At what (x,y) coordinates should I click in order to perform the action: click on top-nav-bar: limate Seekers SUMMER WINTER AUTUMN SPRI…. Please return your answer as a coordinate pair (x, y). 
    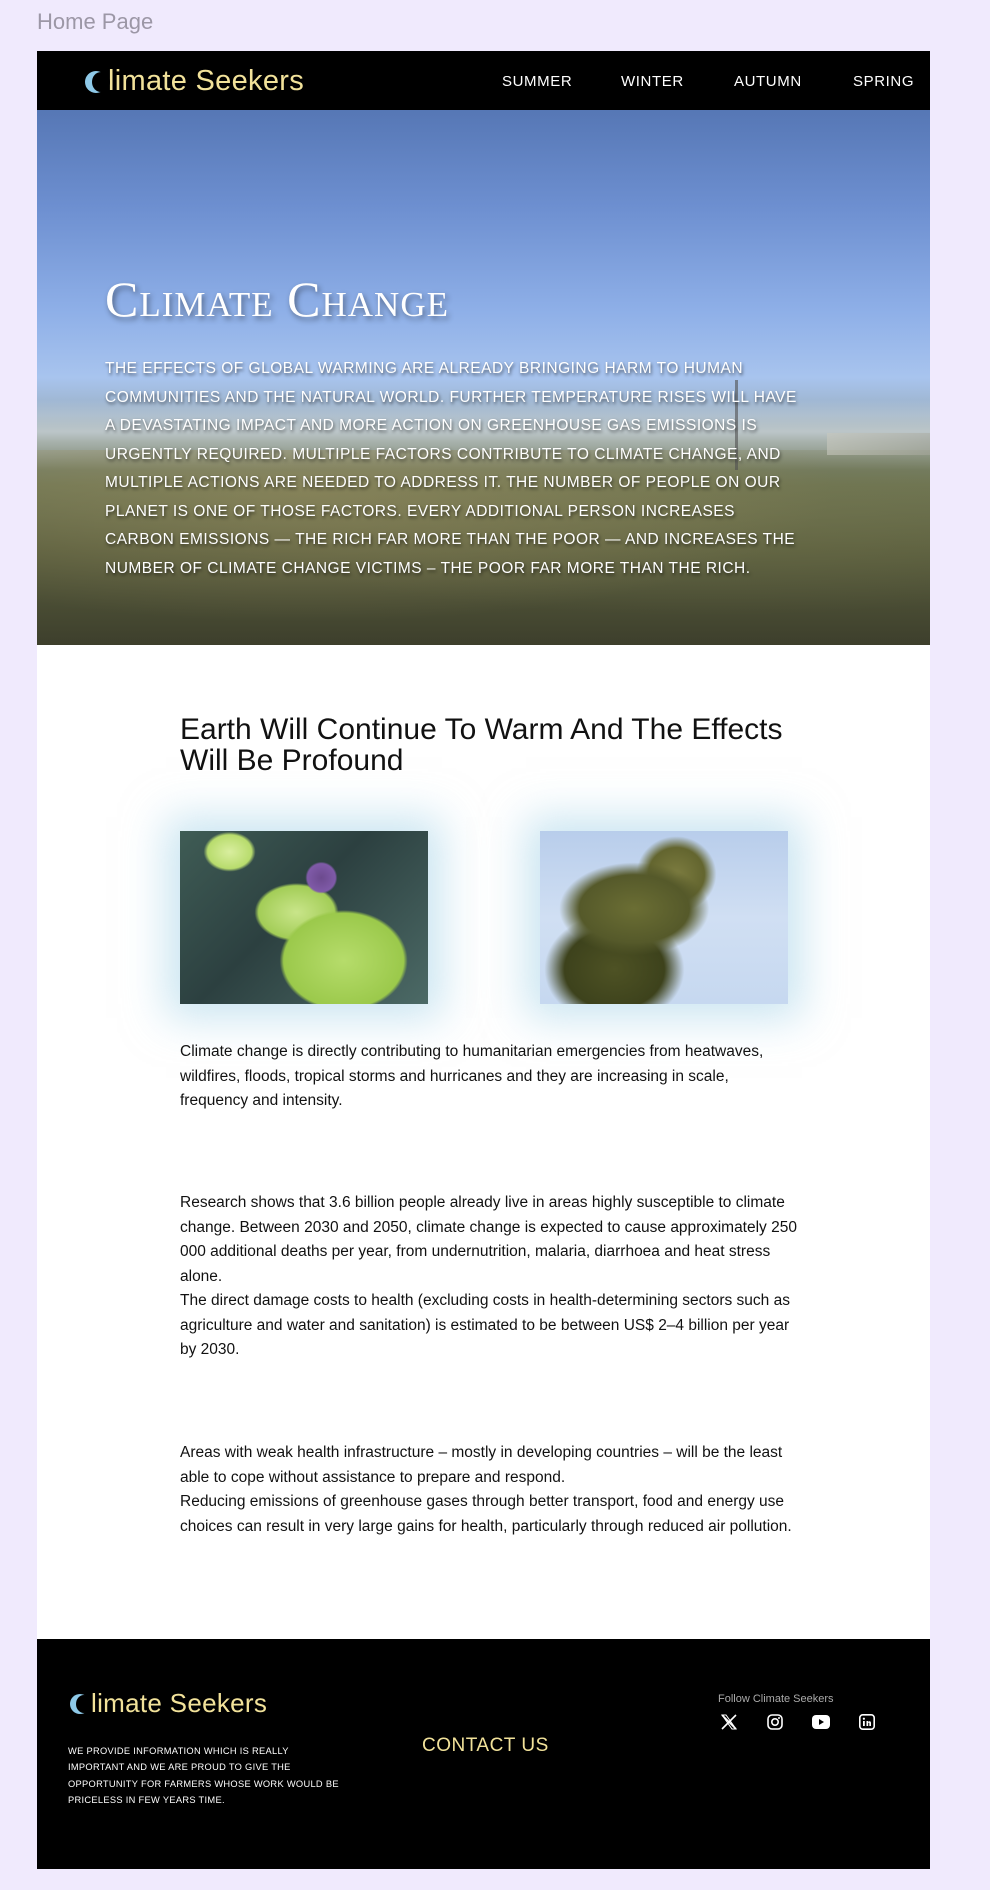
    Looking at the image, I should click on (483, 80).